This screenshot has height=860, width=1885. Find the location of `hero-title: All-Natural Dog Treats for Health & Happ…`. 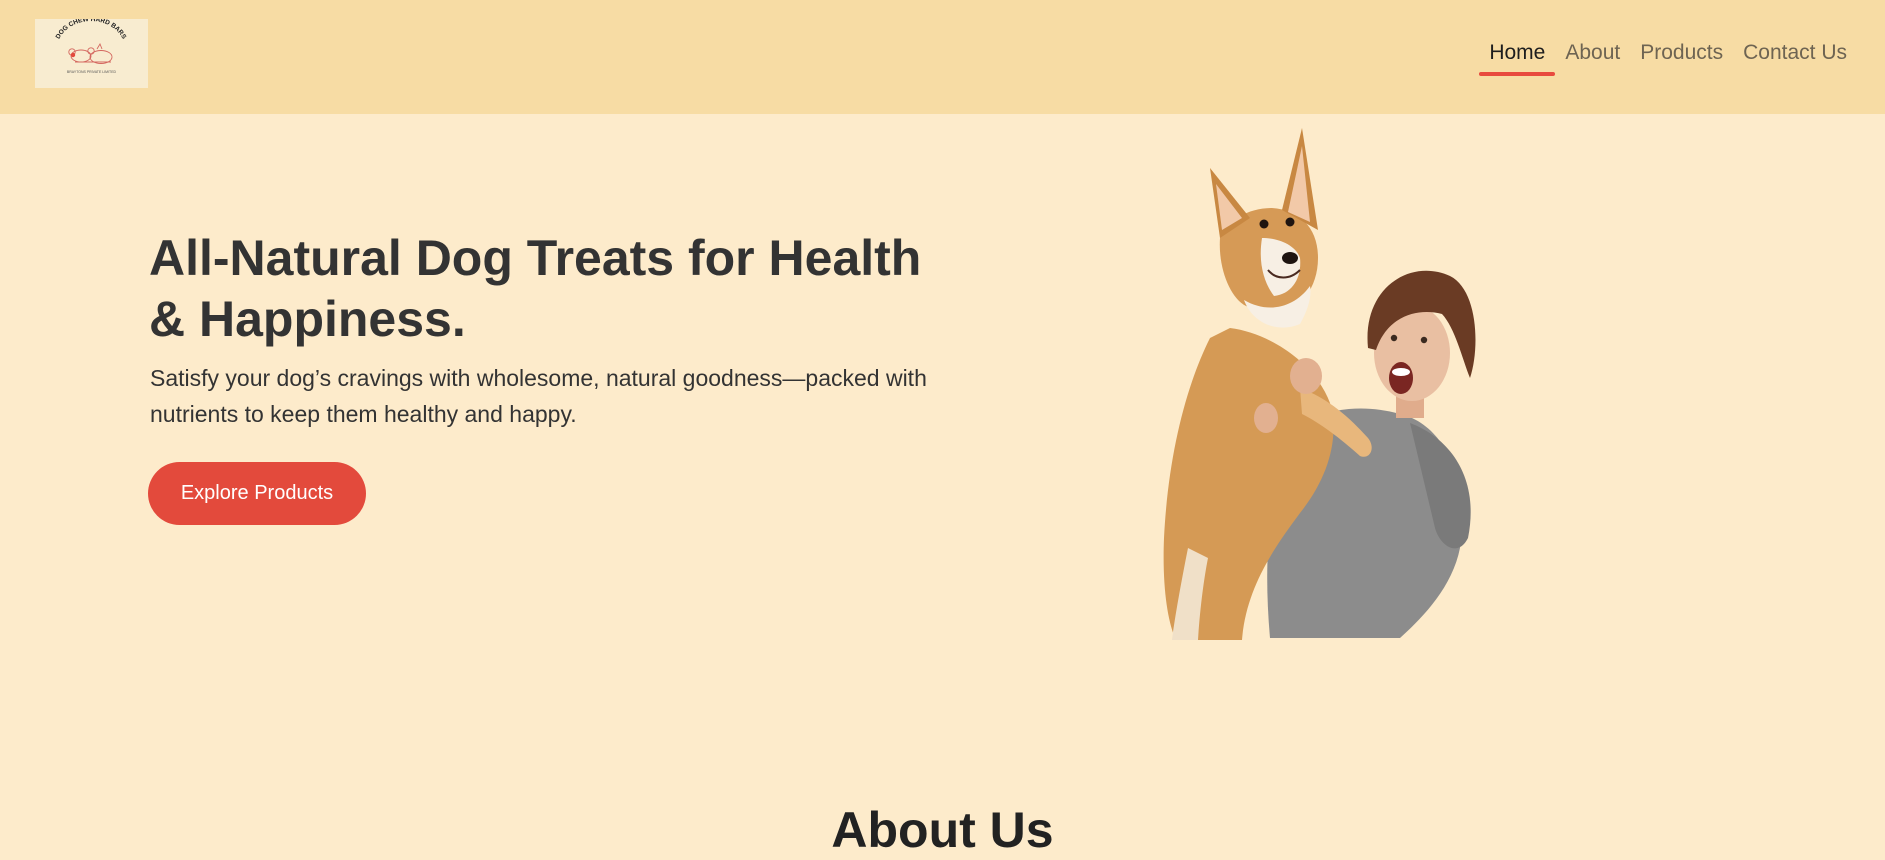

hero-title: All-Natural Dog Treats for Health & Happ… is located at coordinates (535, 288).